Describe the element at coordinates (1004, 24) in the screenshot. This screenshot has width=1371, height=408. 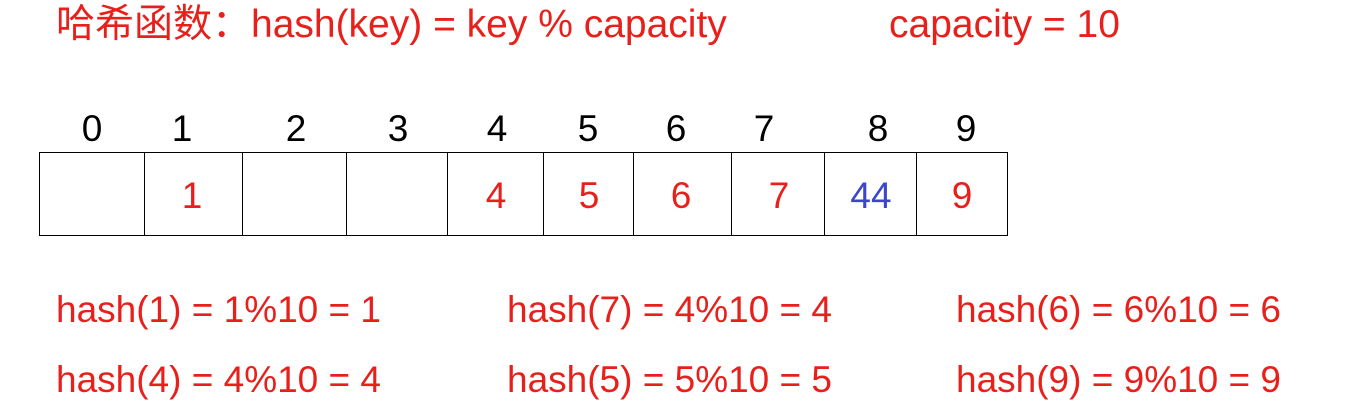
I see `capacity-label: capacity = 10` at that location.